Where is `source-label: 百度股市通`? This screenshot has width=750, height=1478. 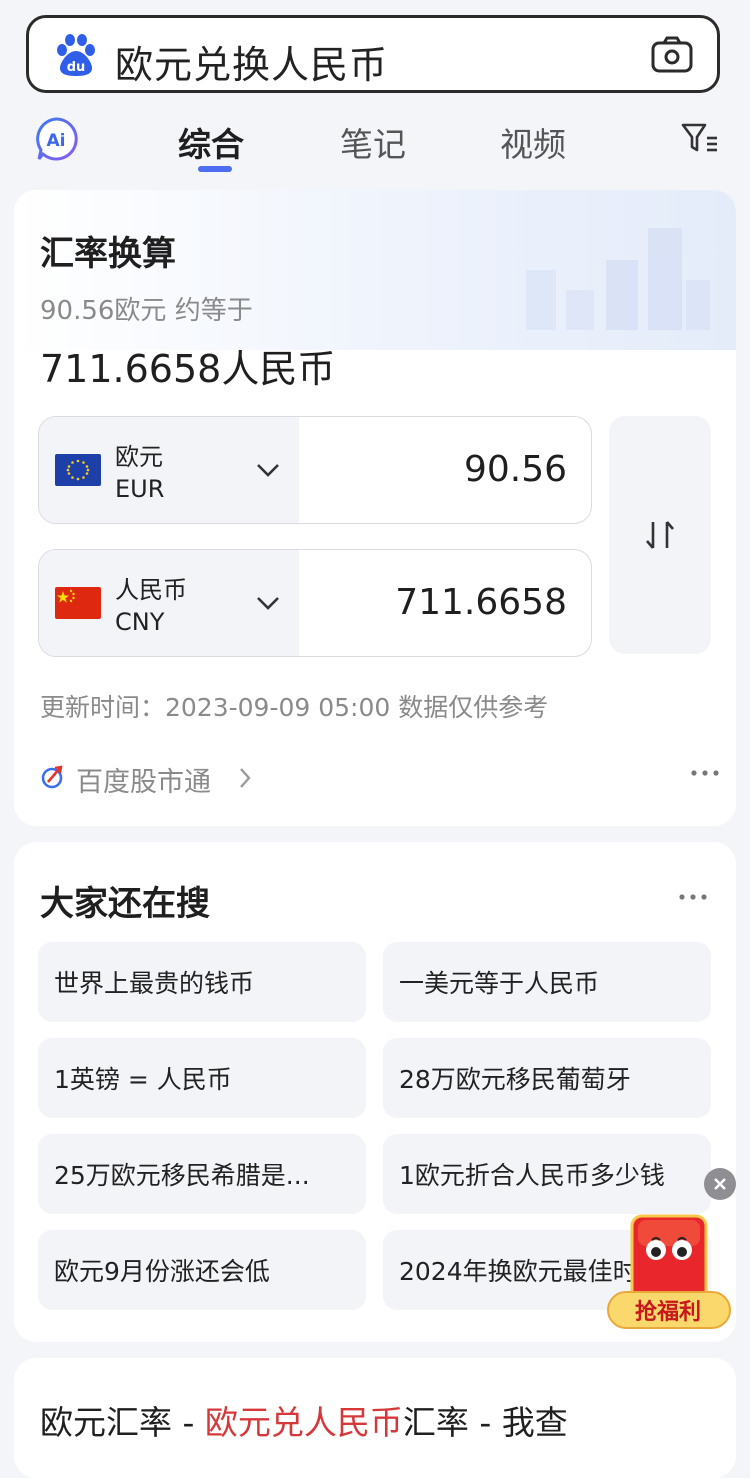 source-label: 百度股市通 is located at coordinates (143, 782).